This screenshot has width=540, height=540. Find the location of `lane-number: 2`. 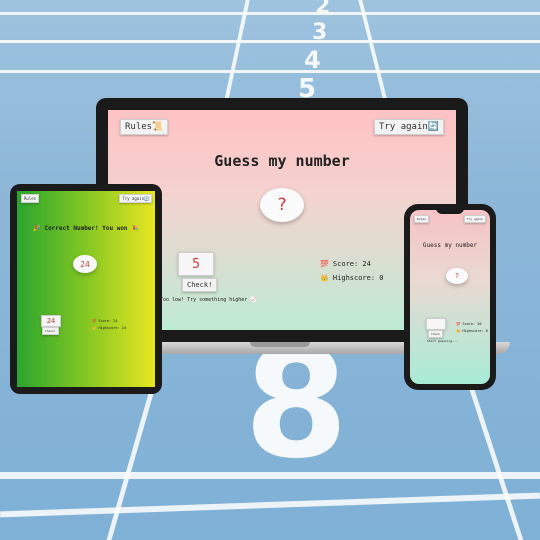

lane-number: 2 is located at coordinates (323, 9).